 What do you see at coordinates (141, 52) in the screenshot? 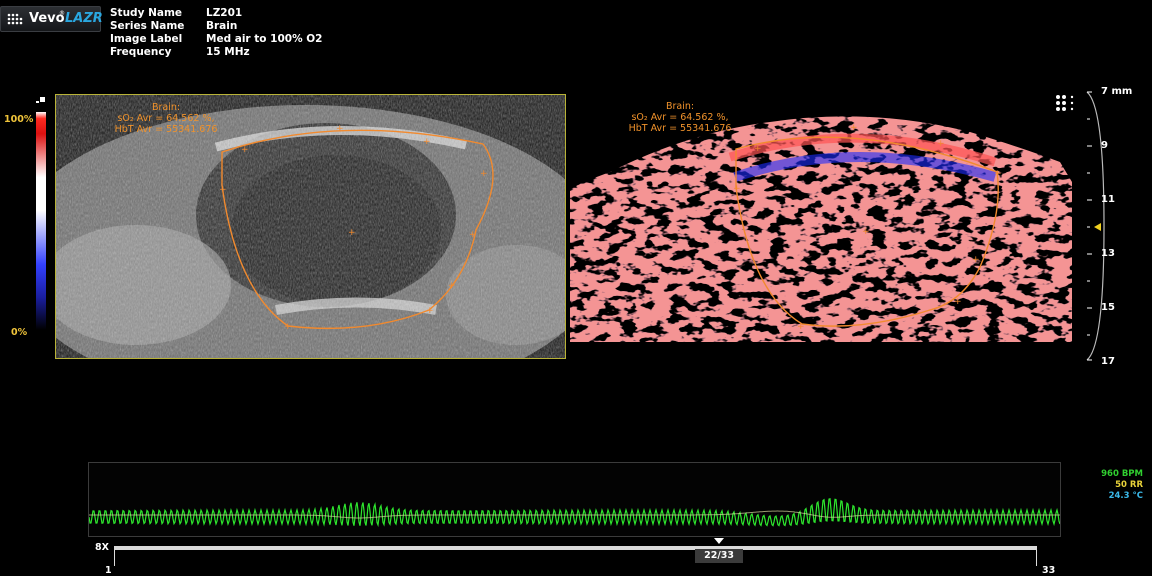
I see `meta-key: Frequency` at bounding box center [141, 52].